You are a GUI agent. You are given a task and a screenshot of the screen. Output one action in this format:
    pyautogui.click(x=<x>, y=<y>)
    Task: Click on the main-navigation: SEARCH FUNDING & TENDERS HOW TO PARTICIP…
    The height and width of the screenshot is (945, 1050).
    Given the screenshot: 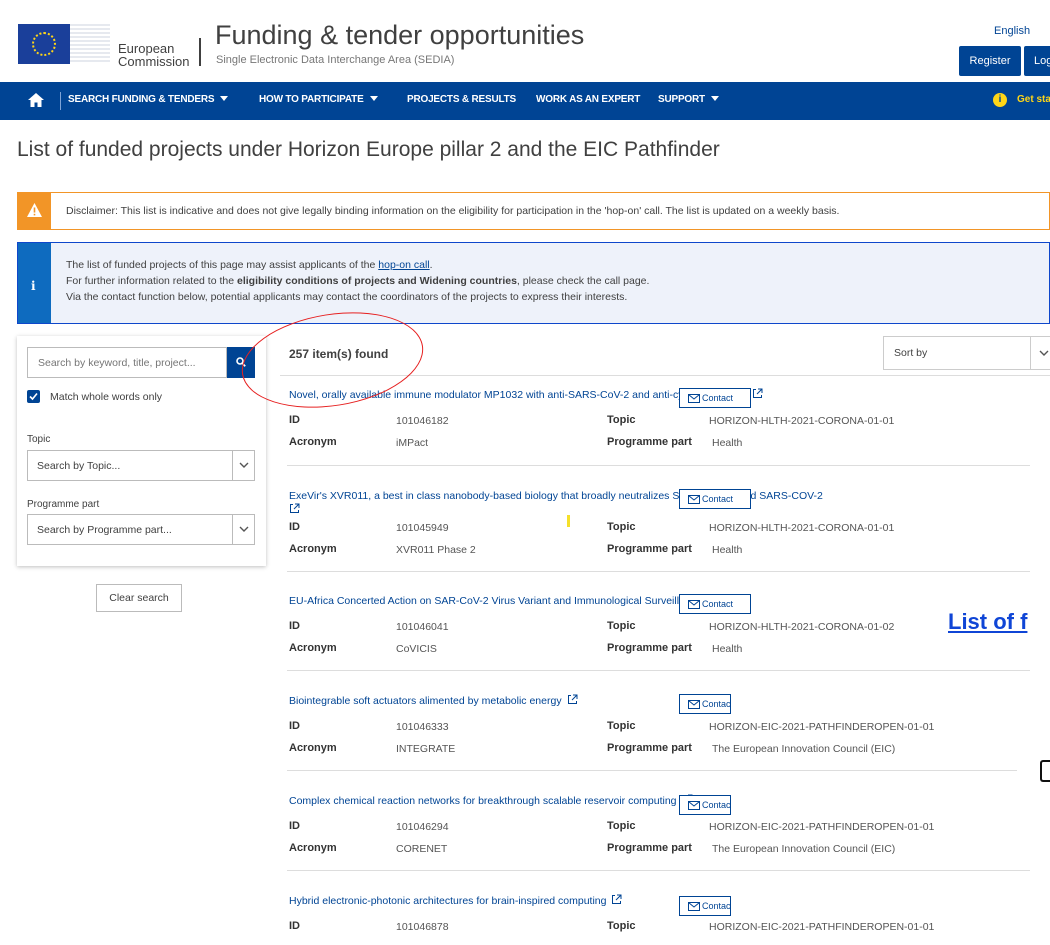 What is the action you would take?
    pyautogui.click(x=525, y=101)
    